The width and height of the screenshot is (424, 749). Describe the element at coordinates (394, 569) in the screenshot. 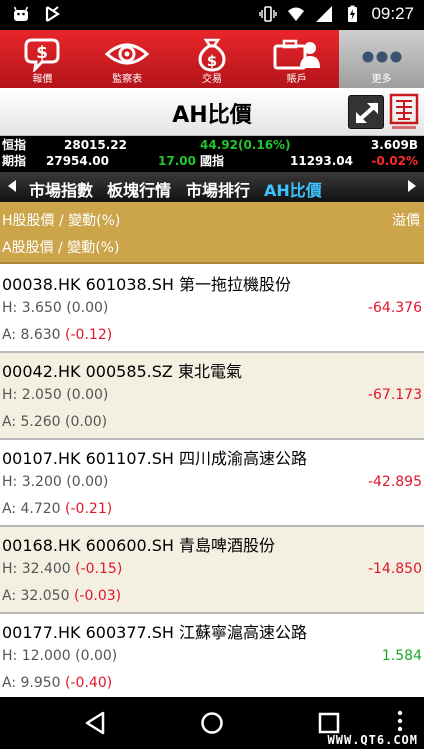

I see `premium-value: -14.850` at that location.